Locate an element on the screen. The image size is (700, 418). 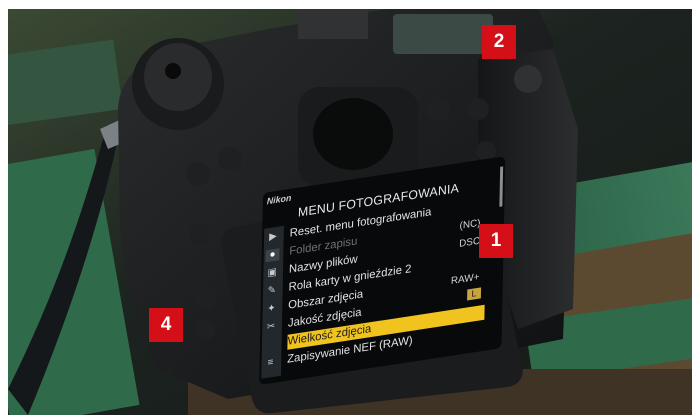
callout-number-1: 1 is located at coordinates (496, 241).